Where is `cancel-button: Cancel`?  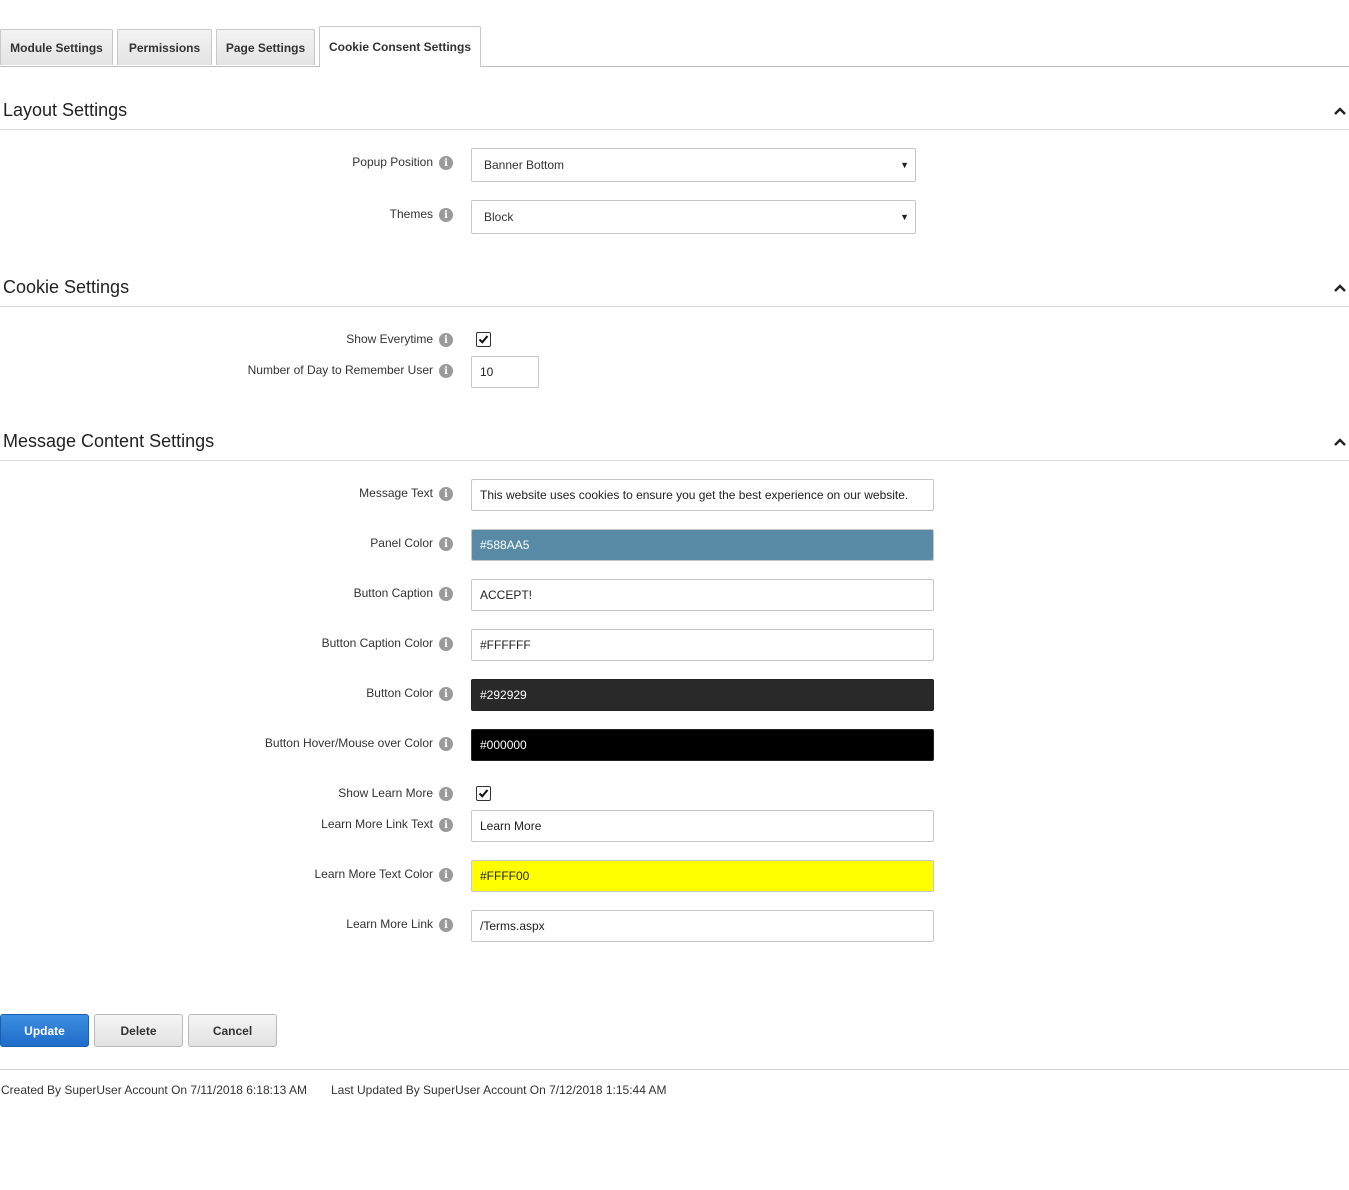
cancel-button: Cancel is located at coordinates (232, 1030).